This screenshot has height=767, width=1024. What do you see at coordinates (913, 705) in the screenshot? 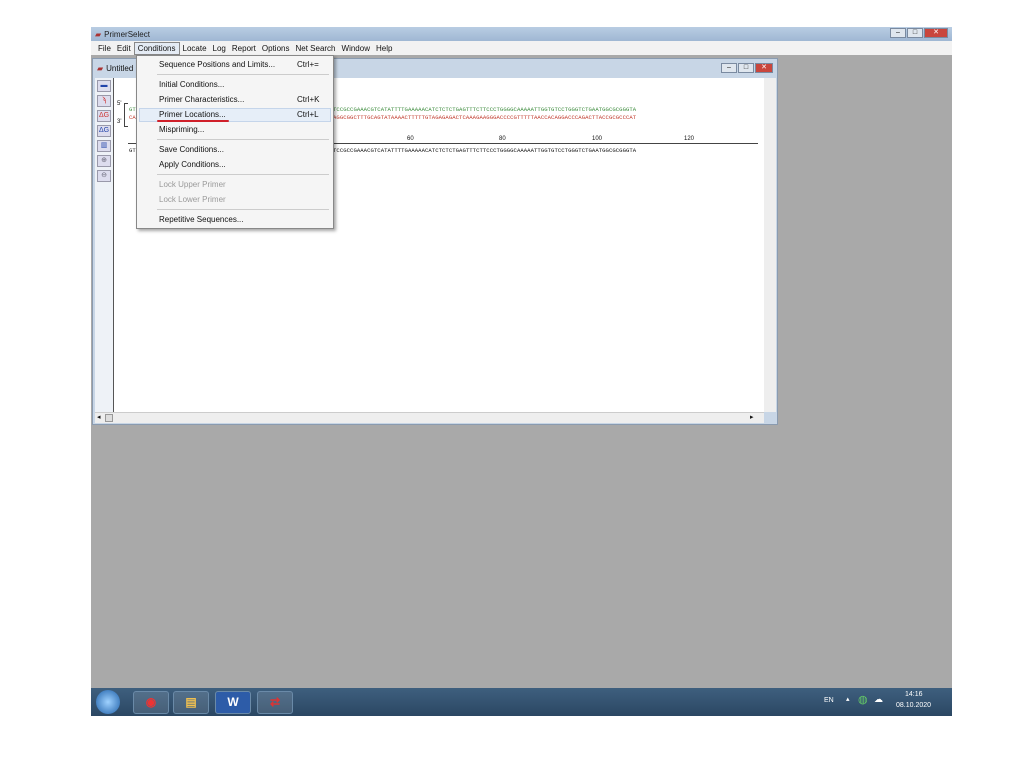
I see `clock-date: 08.10.2020` at bounding box center [913, 705].